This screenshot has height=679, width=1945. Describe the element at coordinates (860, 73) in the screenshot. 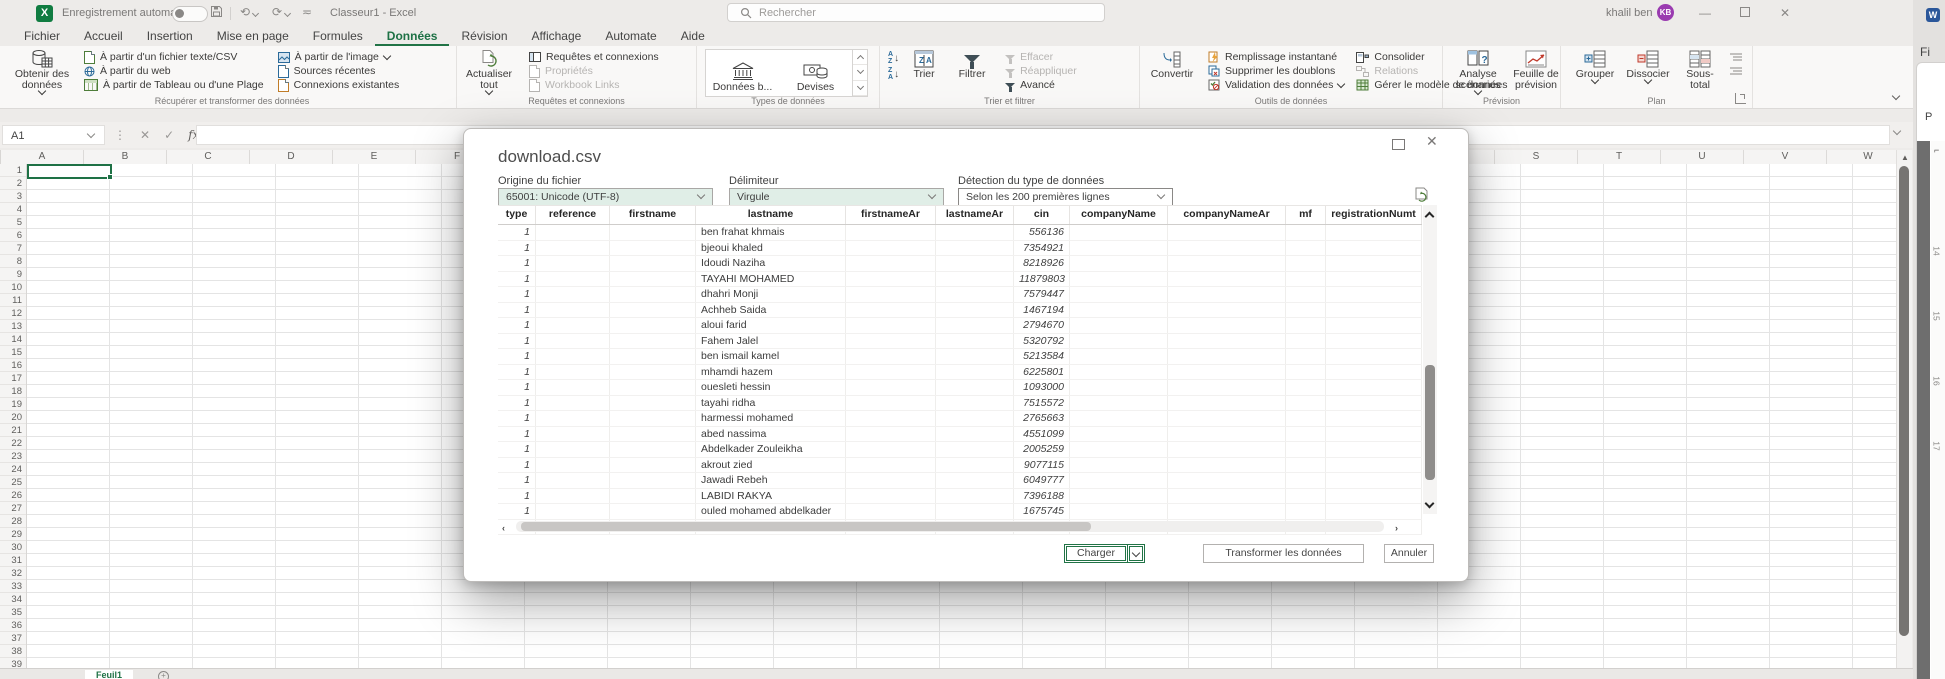

I see `gallery-down-button` at that location.